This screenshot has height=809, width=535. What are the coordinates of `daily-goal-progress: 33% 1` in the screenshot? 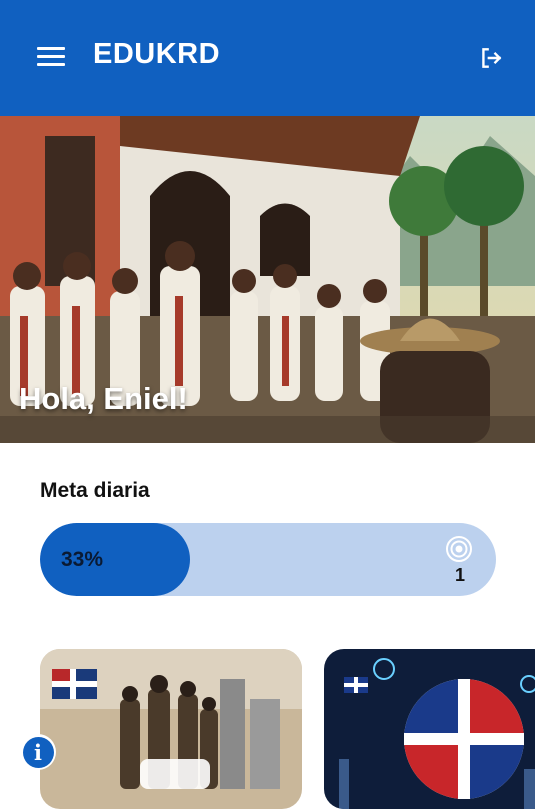 It's located at (268, 559).